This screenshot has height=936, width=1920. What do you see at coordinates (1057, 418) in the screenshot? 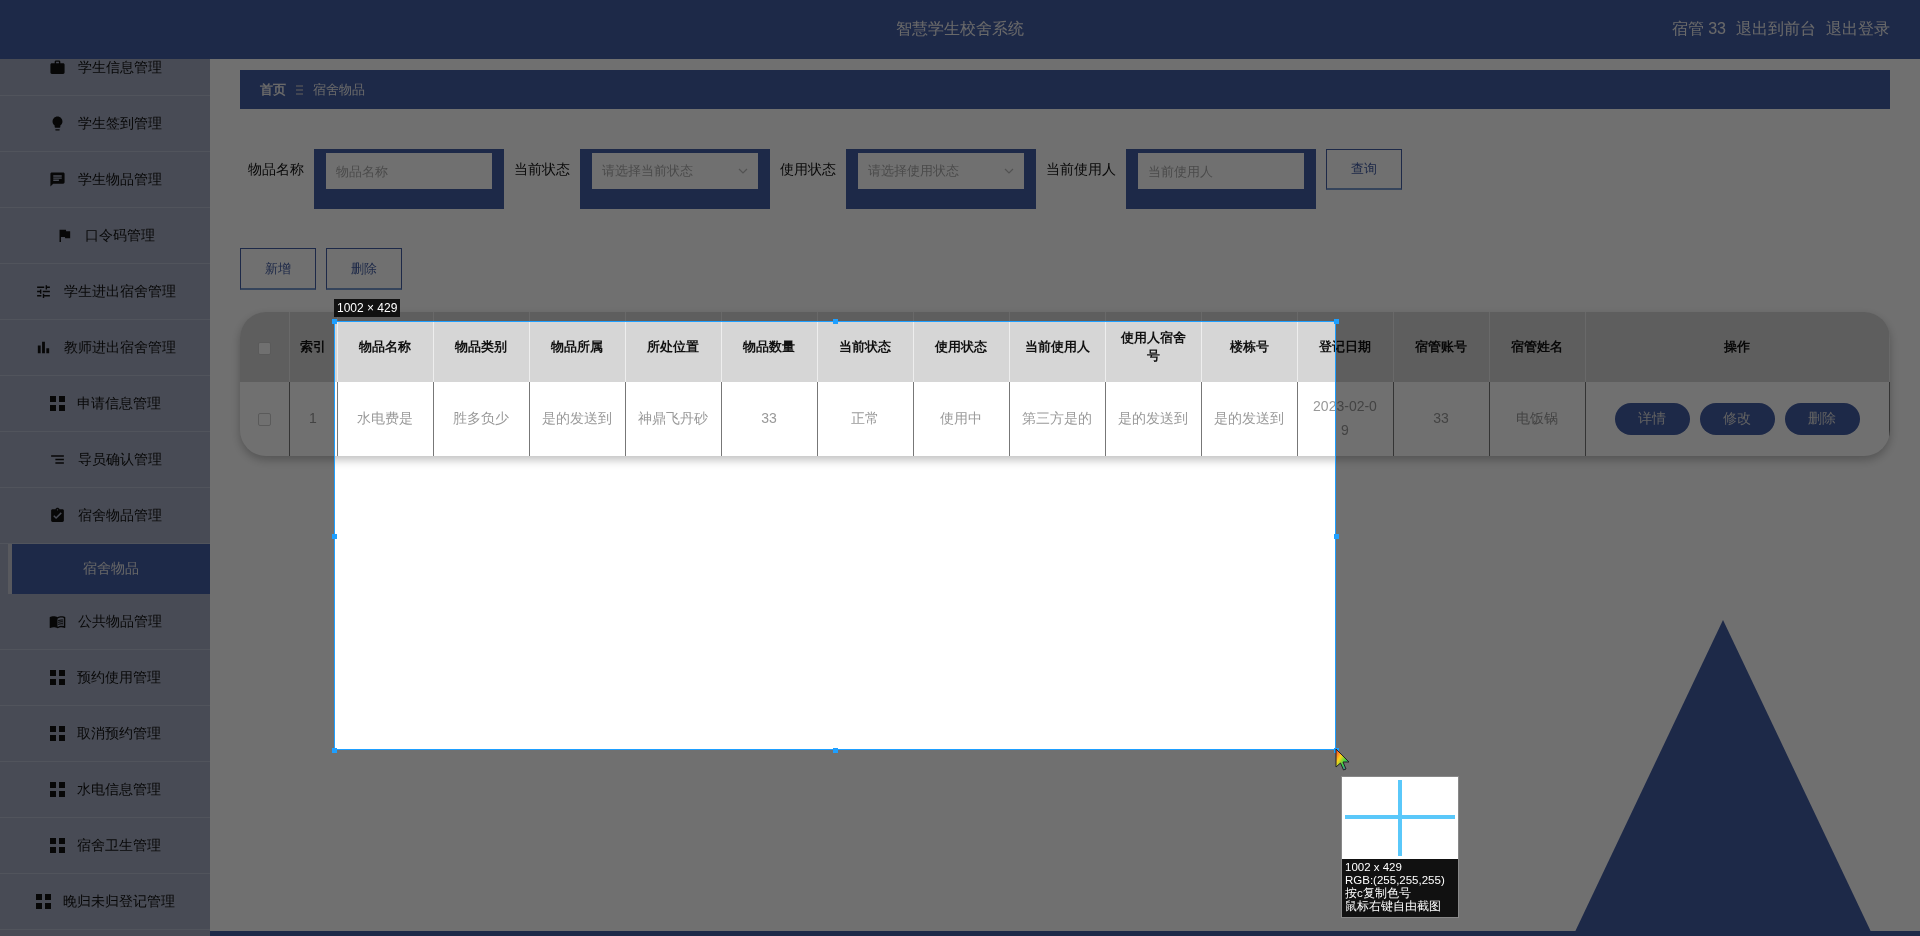
I see `table-cell: 第三方是的` at bounding box center [1057, 418].